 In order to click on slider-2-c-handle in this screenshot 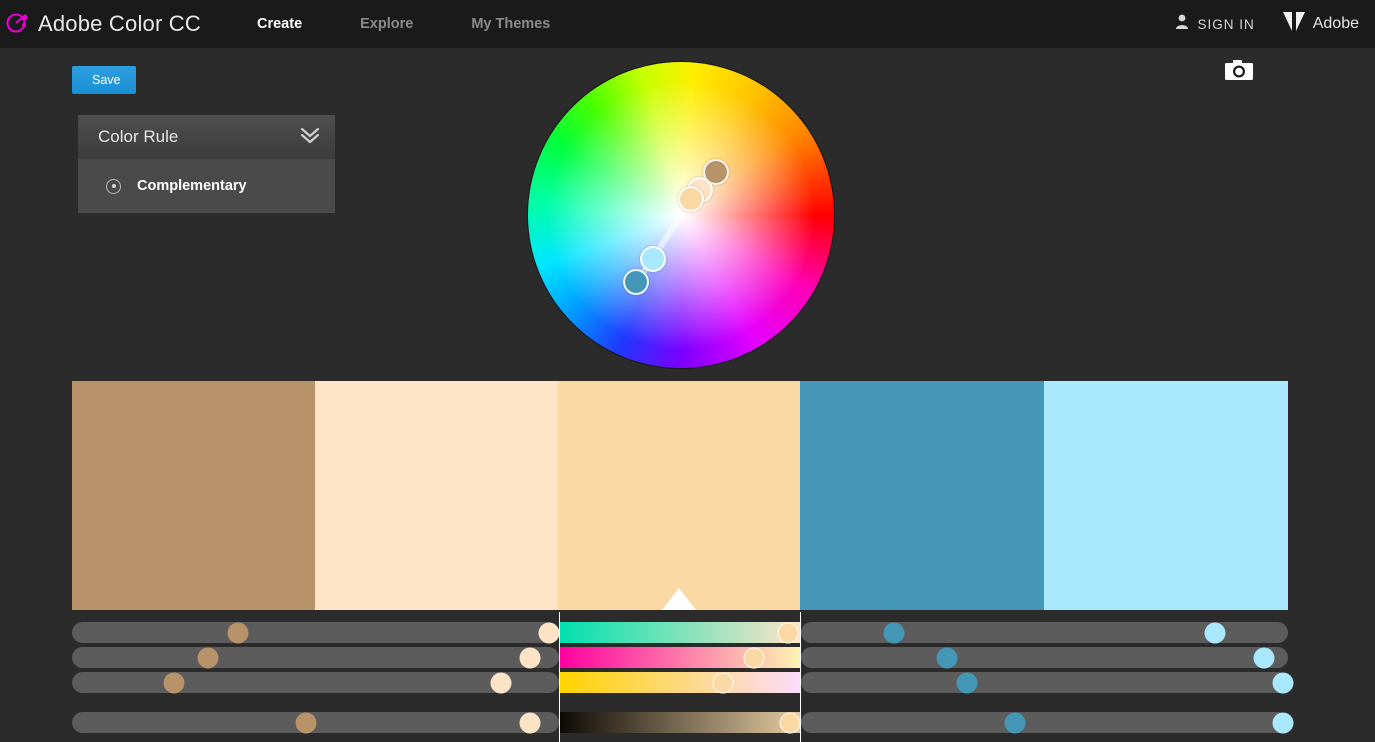, I will do `click(947, 657)`.